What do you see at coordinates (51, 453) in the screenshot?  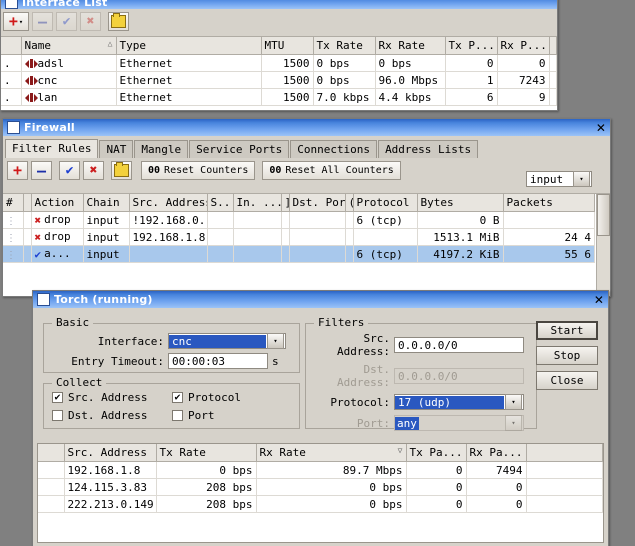 I see `col-row-marker` at bounding box center [51, 453].